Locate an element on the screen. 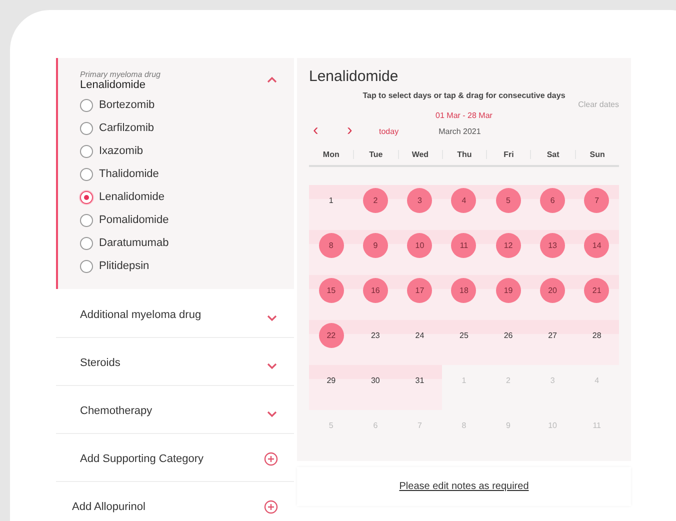  day-number: 29 is located at coordinates (331, 380).